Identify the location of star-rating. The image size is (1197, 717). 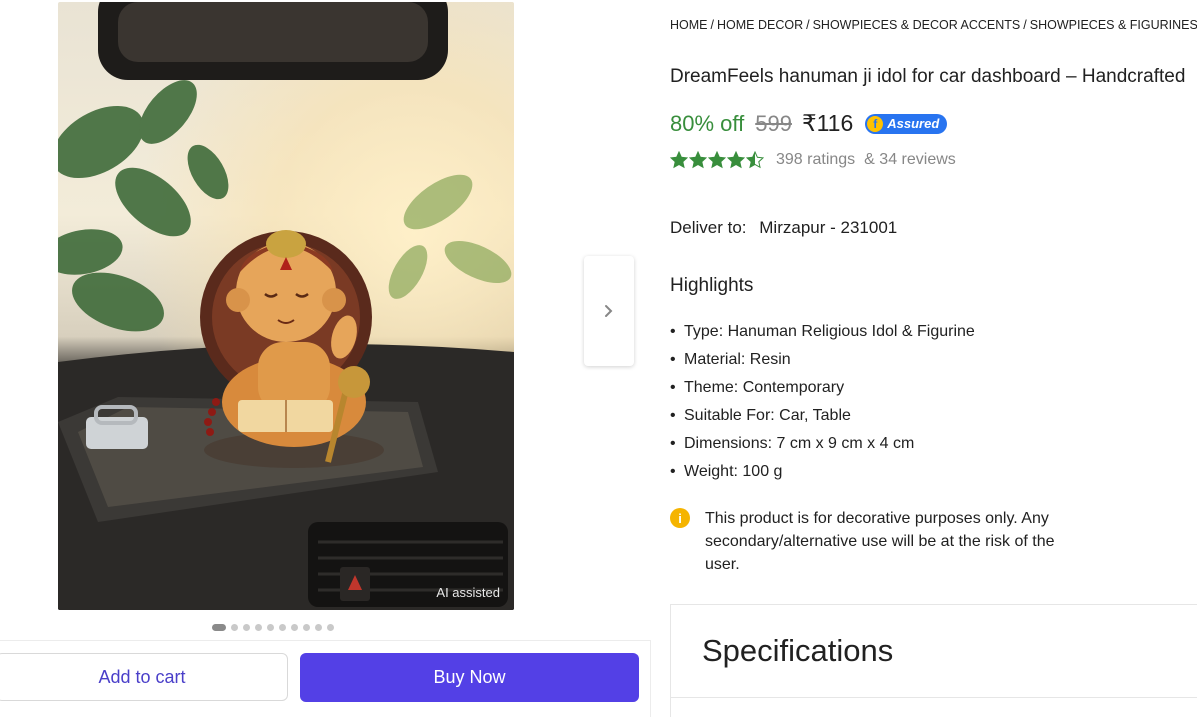
(717, 160).